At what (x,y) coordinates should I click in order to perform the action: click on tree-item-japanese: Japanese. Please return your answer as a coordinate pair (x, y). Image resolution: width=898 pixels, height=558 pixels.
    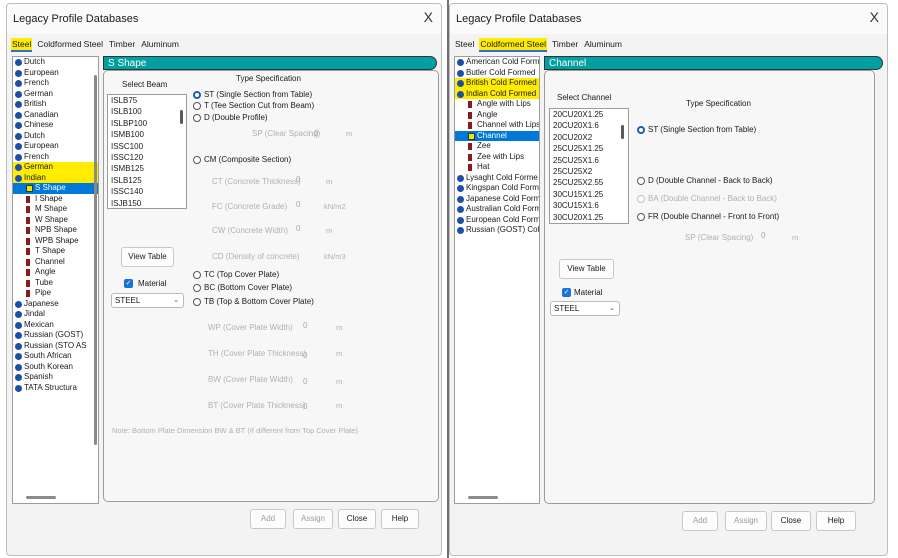
    Looking at the image, I should click on (55, 304).